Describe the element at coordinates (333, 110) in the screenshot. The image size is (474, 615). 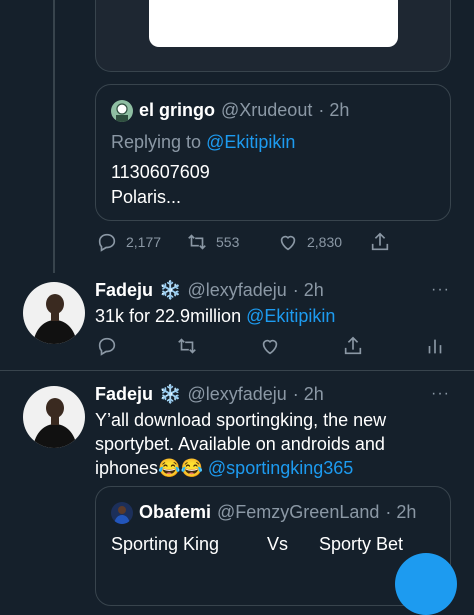
I see `quoted-tweet-timestamp: · 2h` at that location.